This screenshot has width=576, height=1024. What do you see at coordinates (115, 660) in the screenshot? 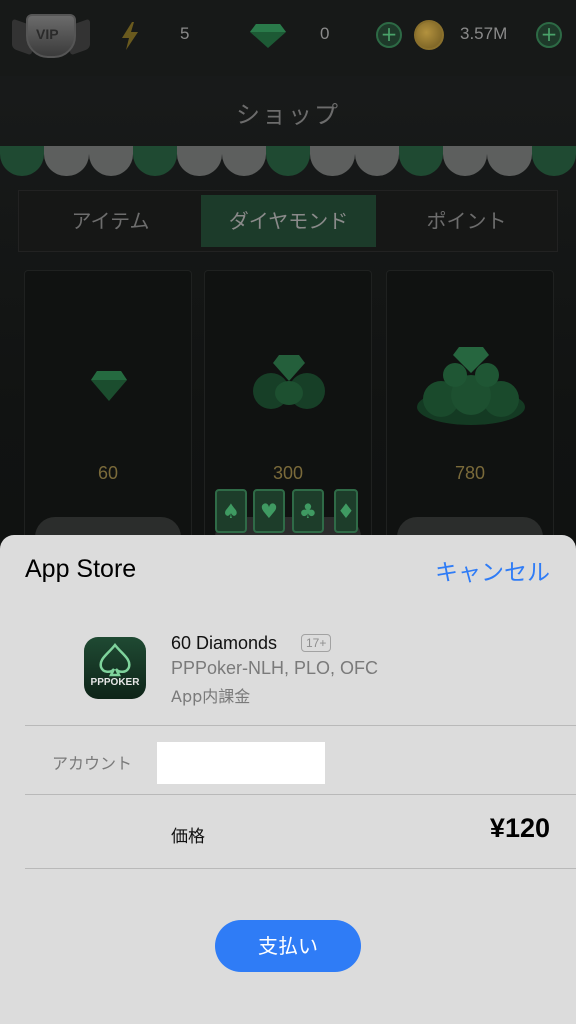
I see `spade-logo-icon` at bounding box center [115, 660].